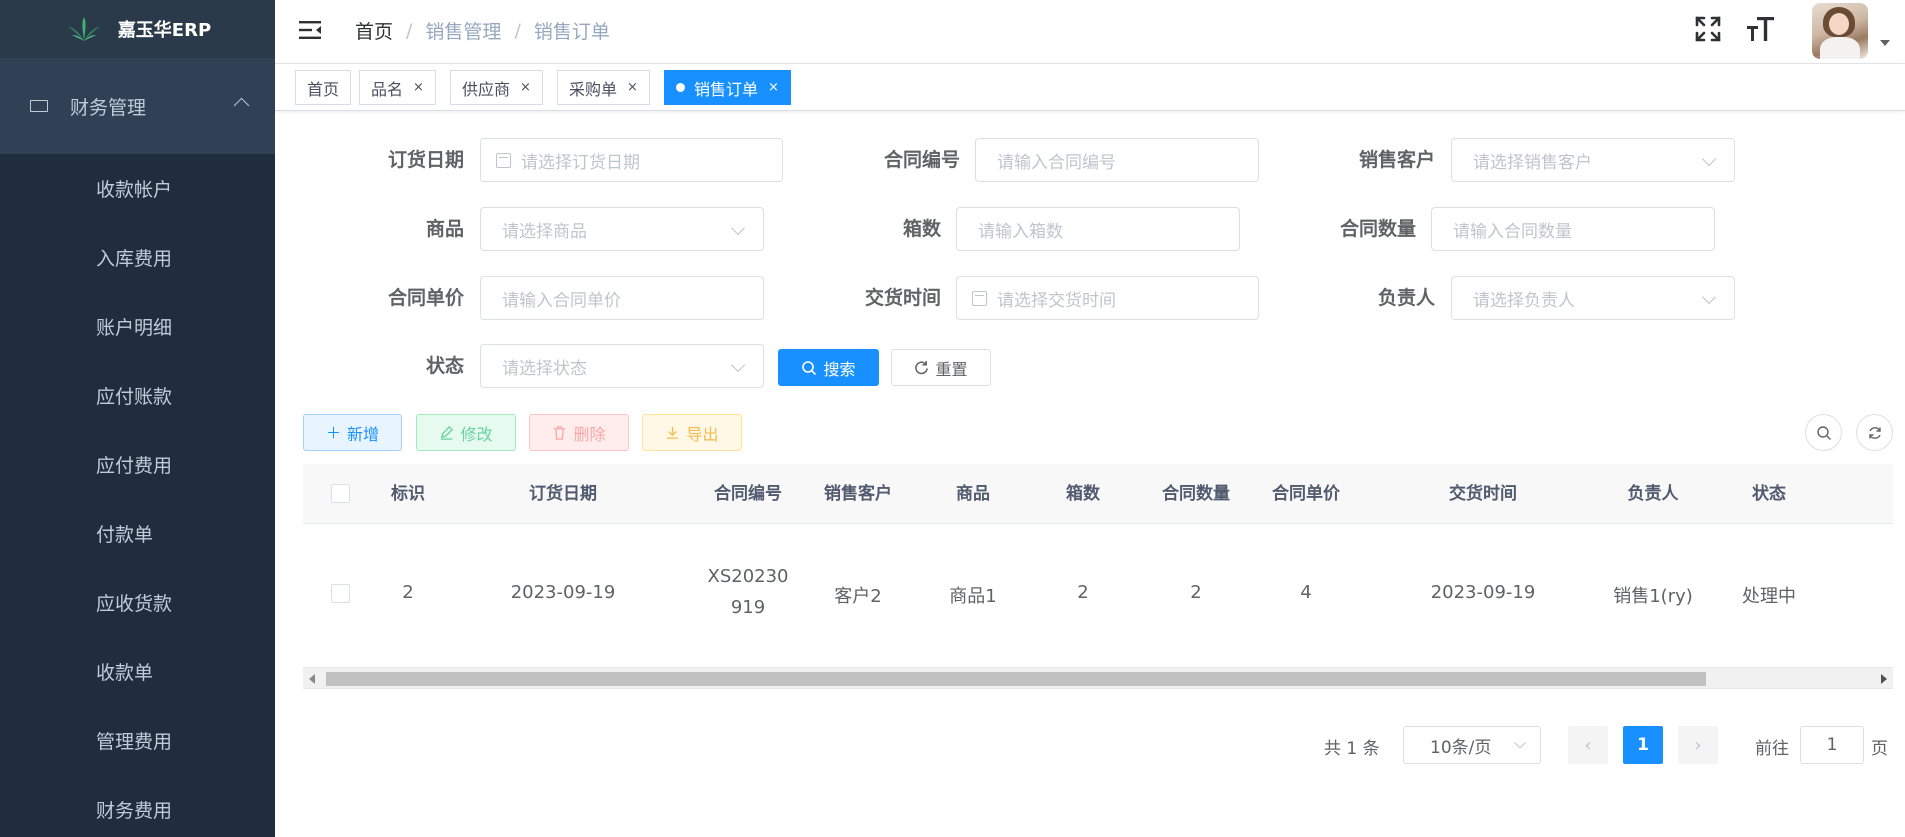 Image resolution: width=1905 pixels, height=837 pixels. Describe the element at coordinates (580, 162) in the screenshot. I see `order-date-placeholder: 请选择订货日期` at that location.